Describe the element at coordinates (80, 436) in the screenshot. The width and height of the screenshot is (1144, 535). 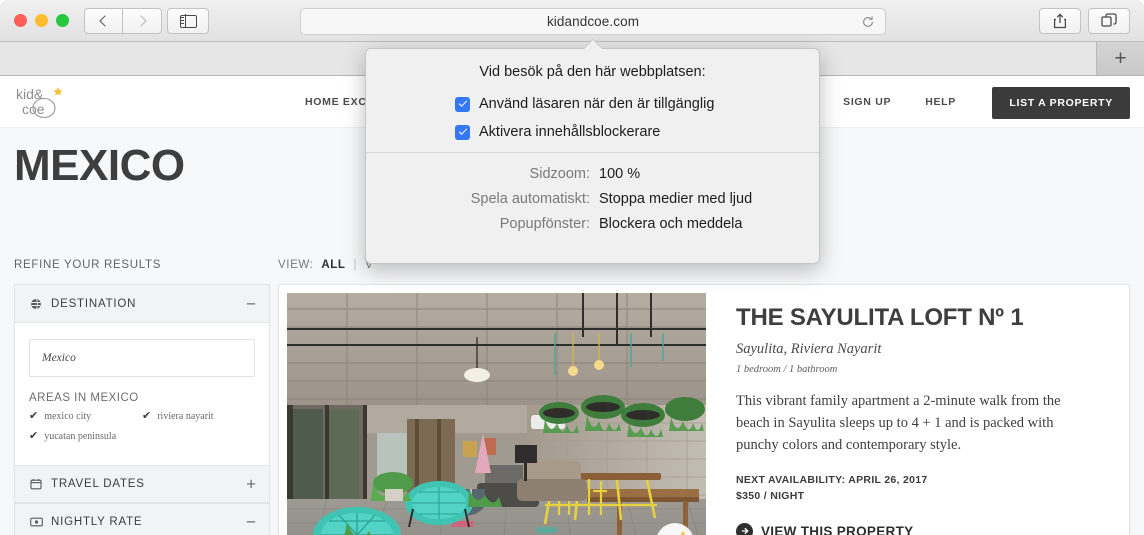
I see `area-label: yucatan peninsula` at that location.